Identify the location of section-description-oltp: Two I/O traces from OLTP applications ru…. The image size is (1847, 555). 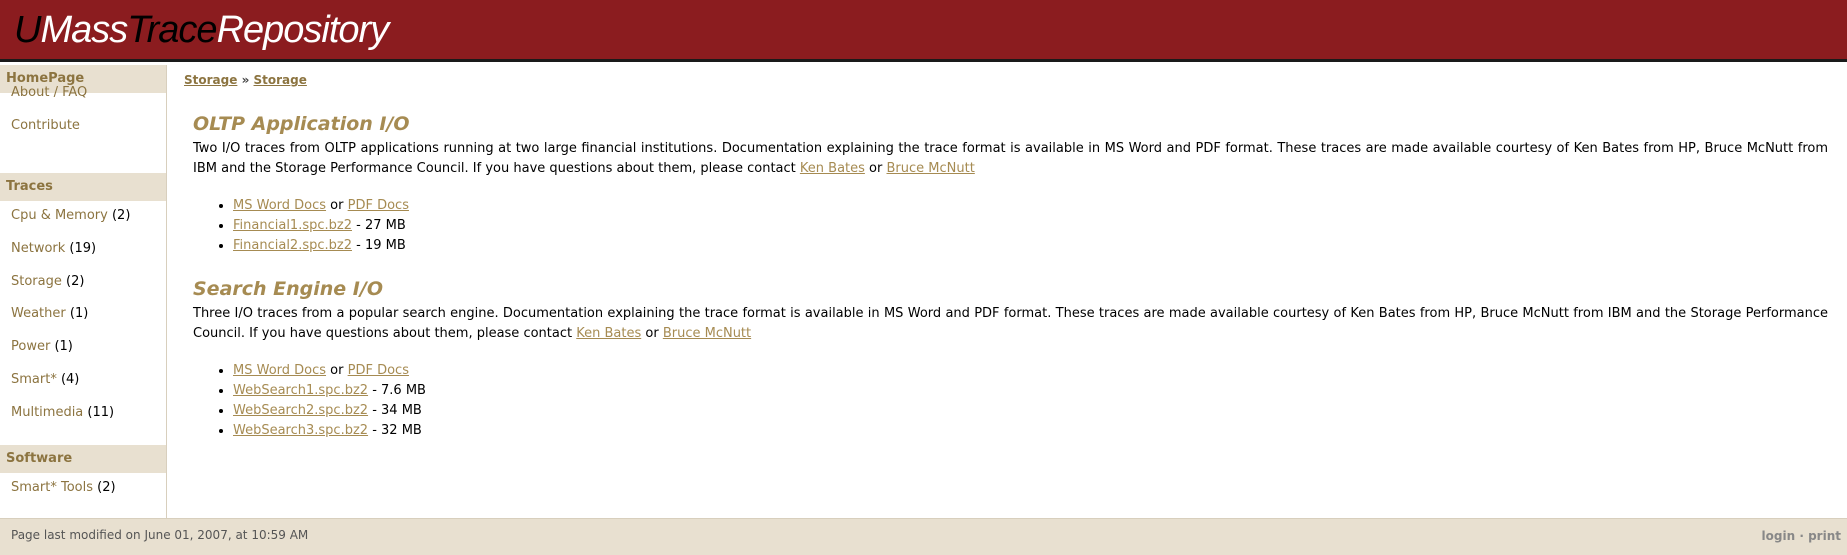
(1010, 159).